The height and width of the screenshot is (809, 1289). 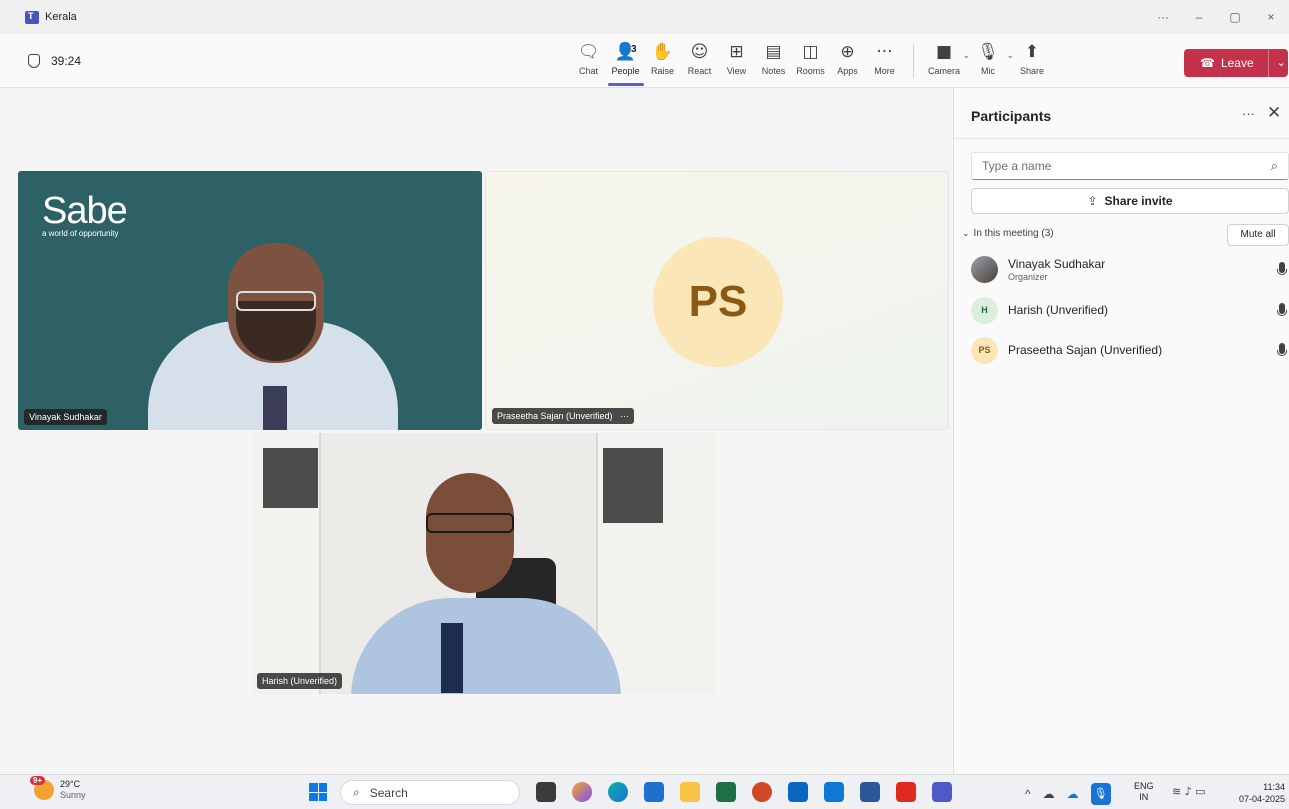 I want to click on raise-hand-button: ✋ Raise, so click(x=662, y=60).